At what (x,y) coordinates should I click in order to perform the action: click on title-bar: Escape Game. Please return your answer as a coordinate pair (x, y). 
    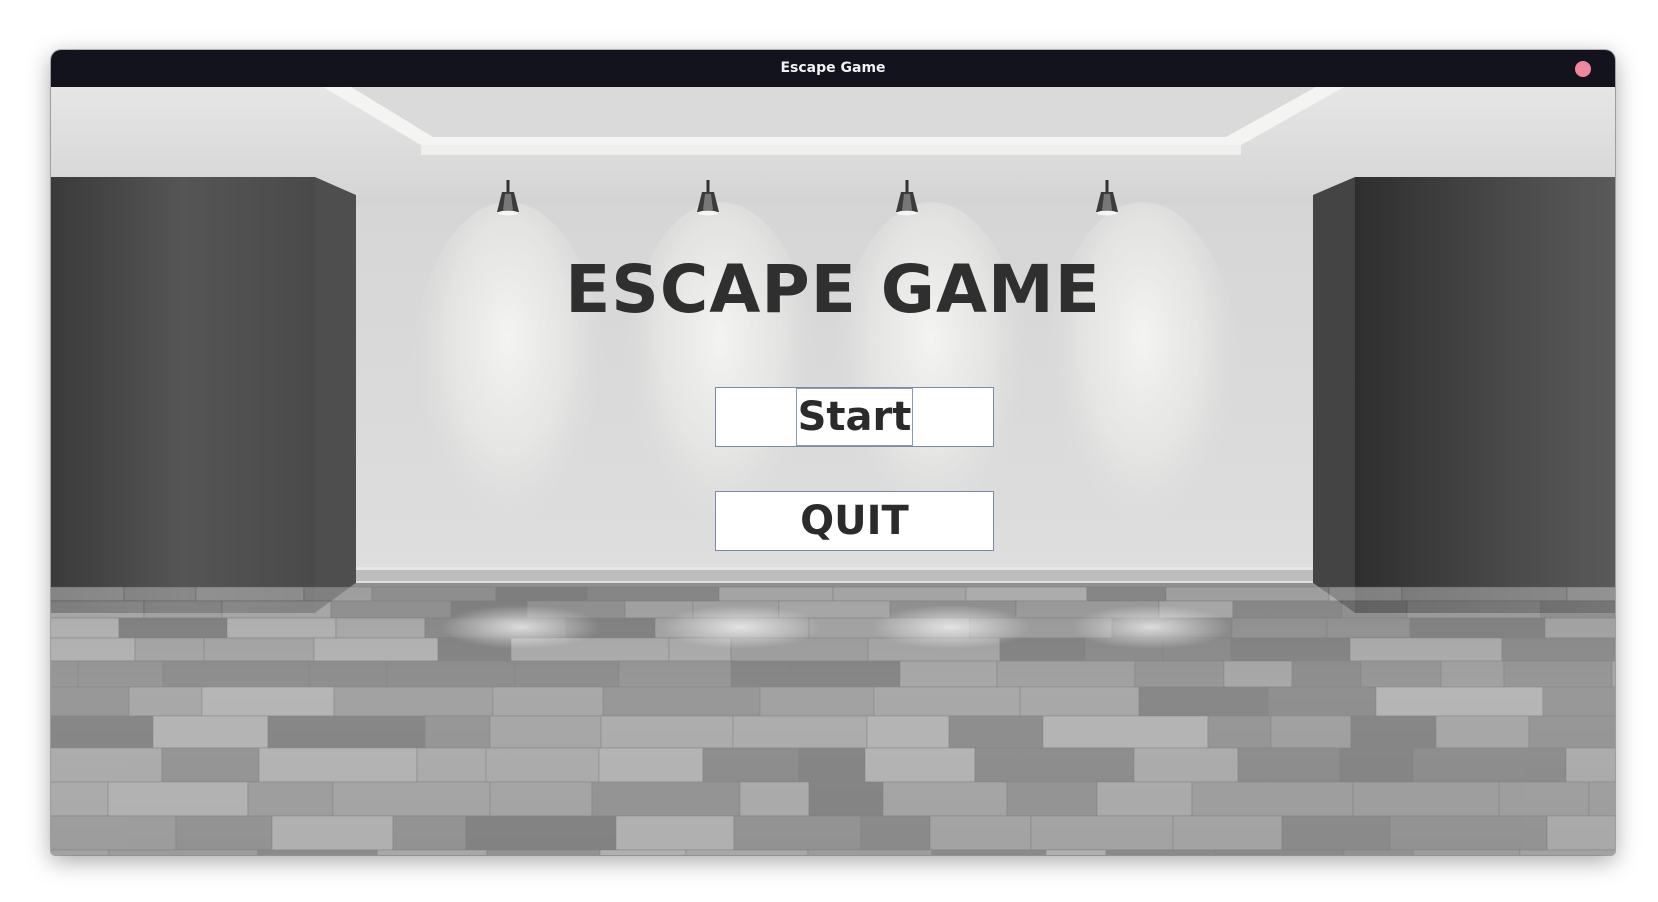
    Looking at the image, I should click on (833, 68).